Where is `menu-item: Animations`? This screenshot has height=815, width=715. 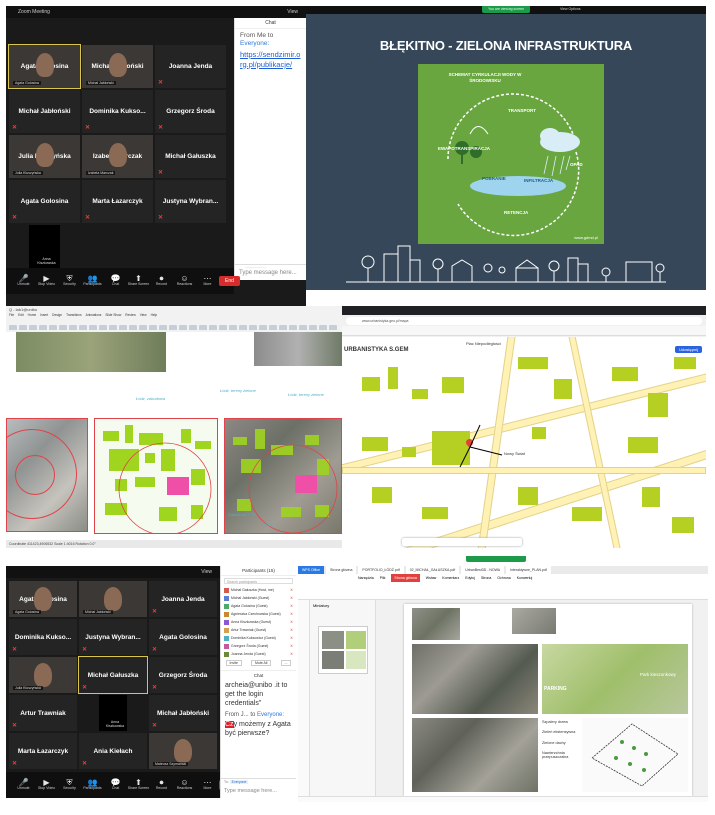
menu-item: Animations is located at coordinates (94, 315).